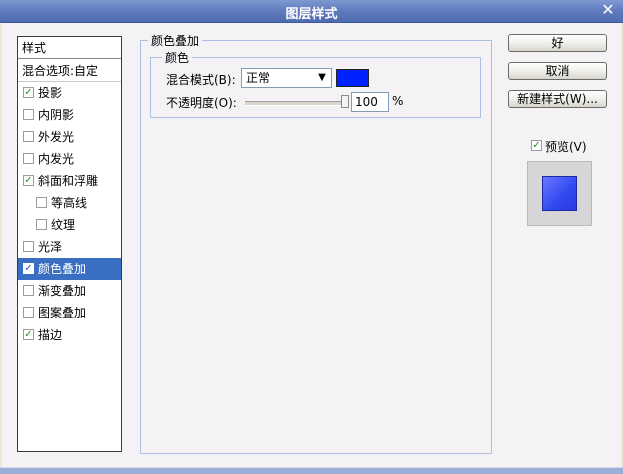  Describe the element at coordinates (62, 291) in the screenshot. I see `style-item-label: 渐变叠加` at that location.